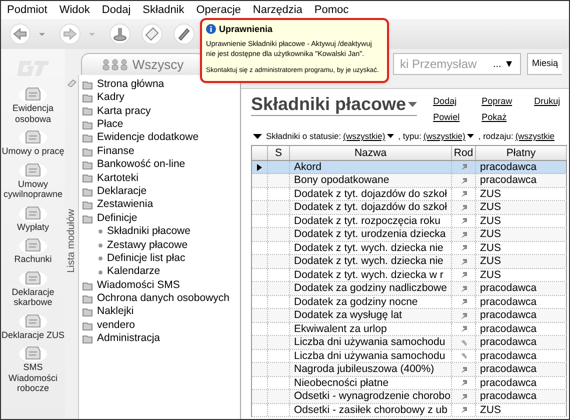  I want to click on module-button: Deklaracje ZUS, so click(33, 325).